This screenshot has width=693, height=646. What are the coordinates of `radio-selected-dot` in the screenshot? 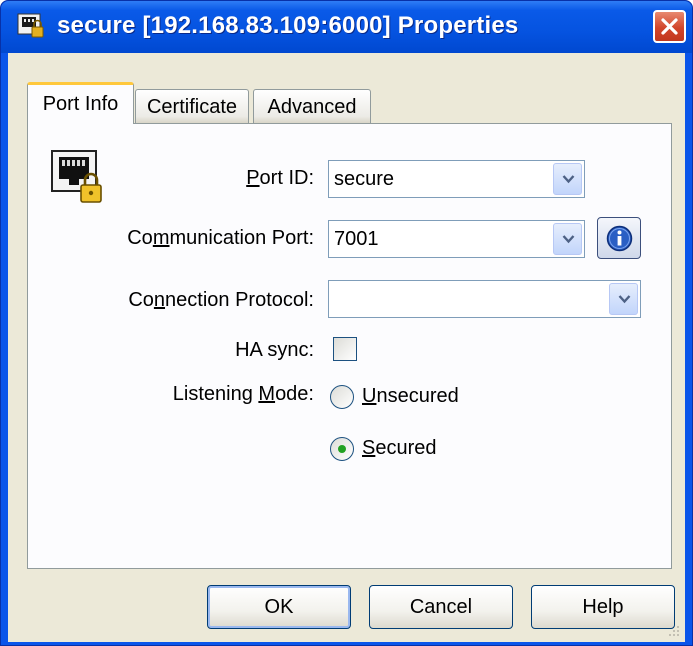 It's located at (342, 449).